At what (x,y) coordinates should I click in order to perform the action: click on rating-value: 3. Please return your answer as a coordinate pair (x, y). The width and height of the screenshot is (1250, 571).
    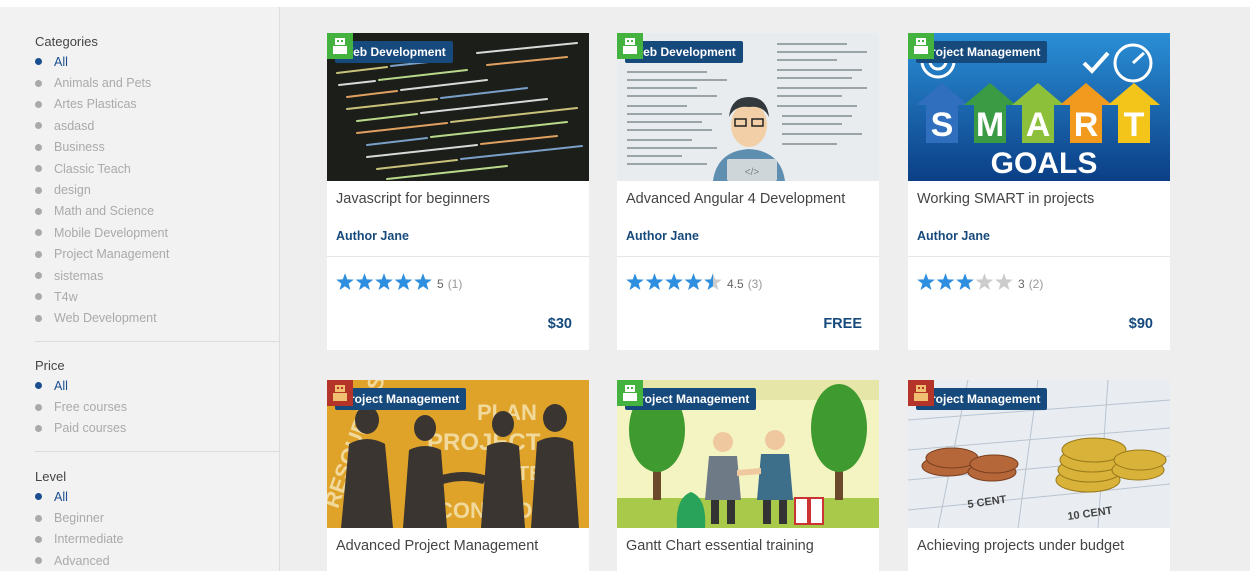
    Looking at the image, I should click on (1021, 283).